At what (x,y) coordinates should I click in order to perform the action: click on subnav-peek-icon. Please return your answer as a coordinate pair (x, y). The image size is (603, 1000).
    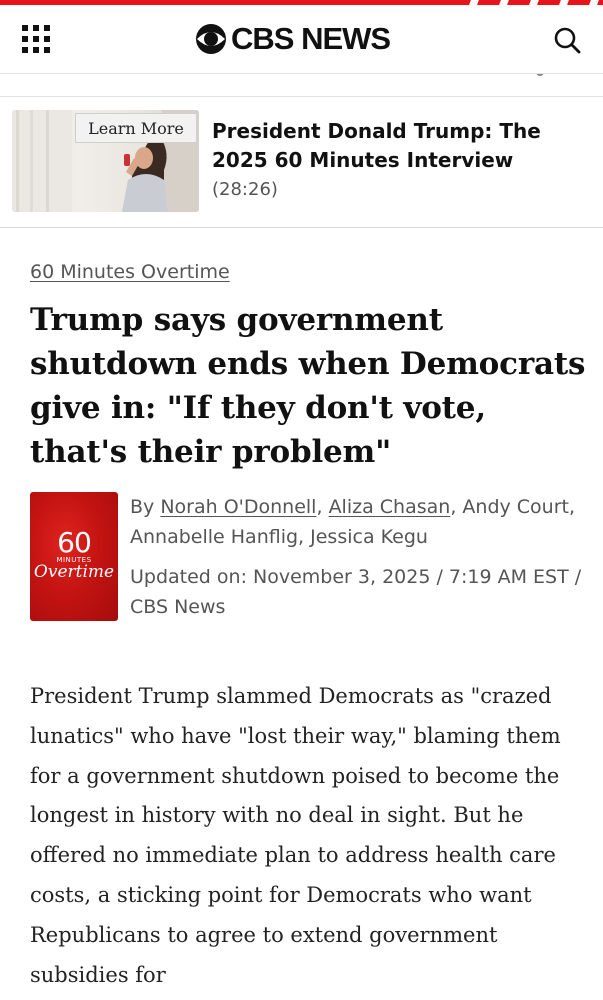
    Looking at the image, I should click on (540, 75).